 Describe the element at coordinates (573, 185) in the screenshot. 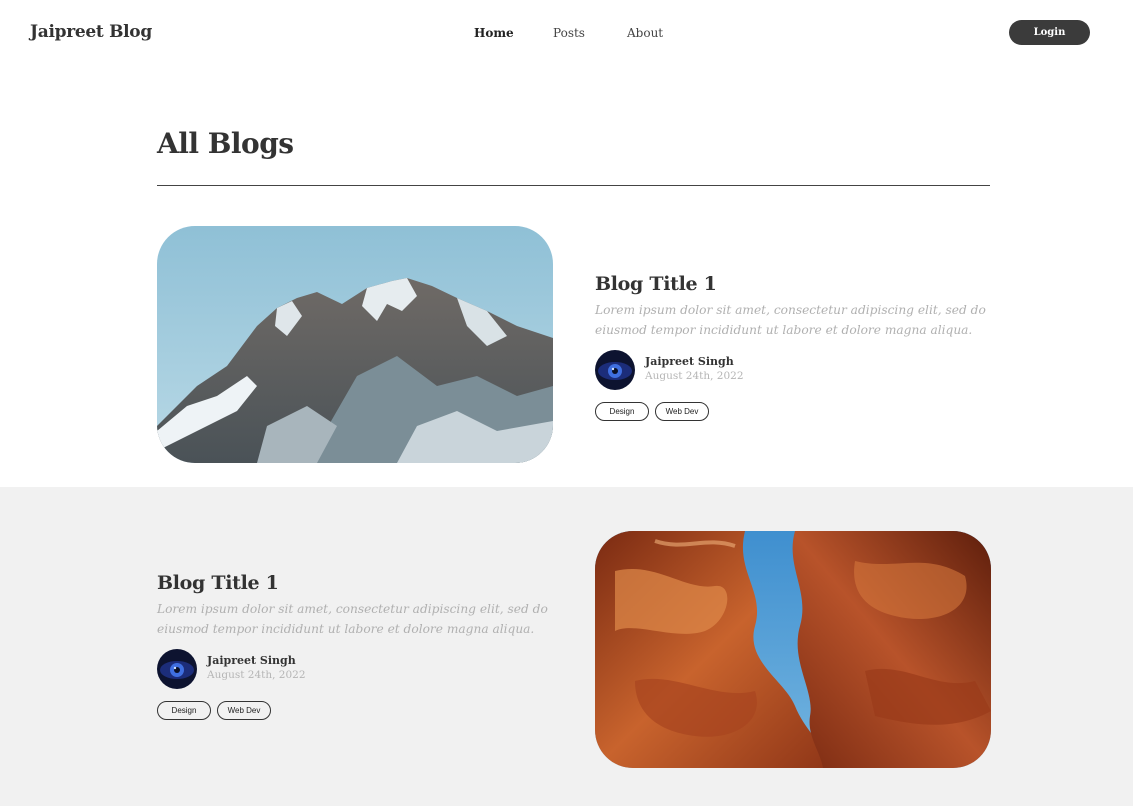

I see `title-divider` at that location.